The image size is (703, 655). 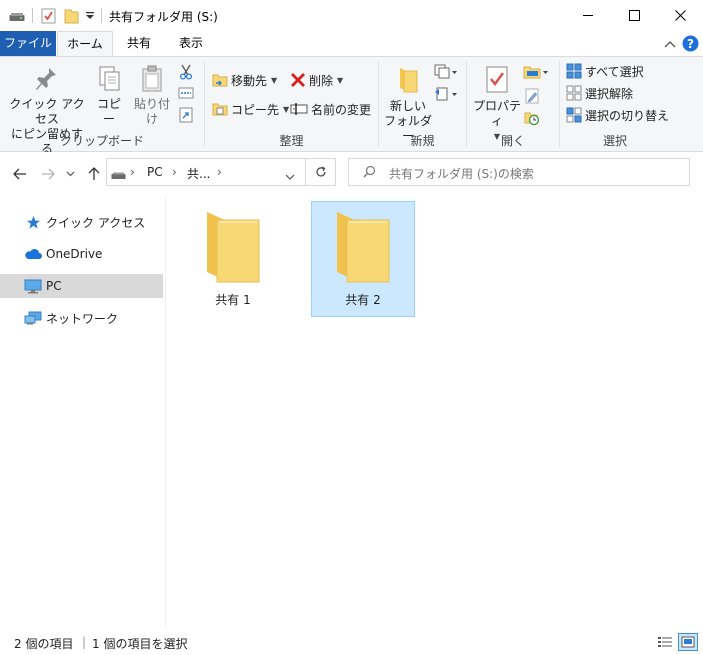 What do you see at coordinates (32, 15) in the screenshot?
I see `quick-access-separator` at bounding box center [32, 15].